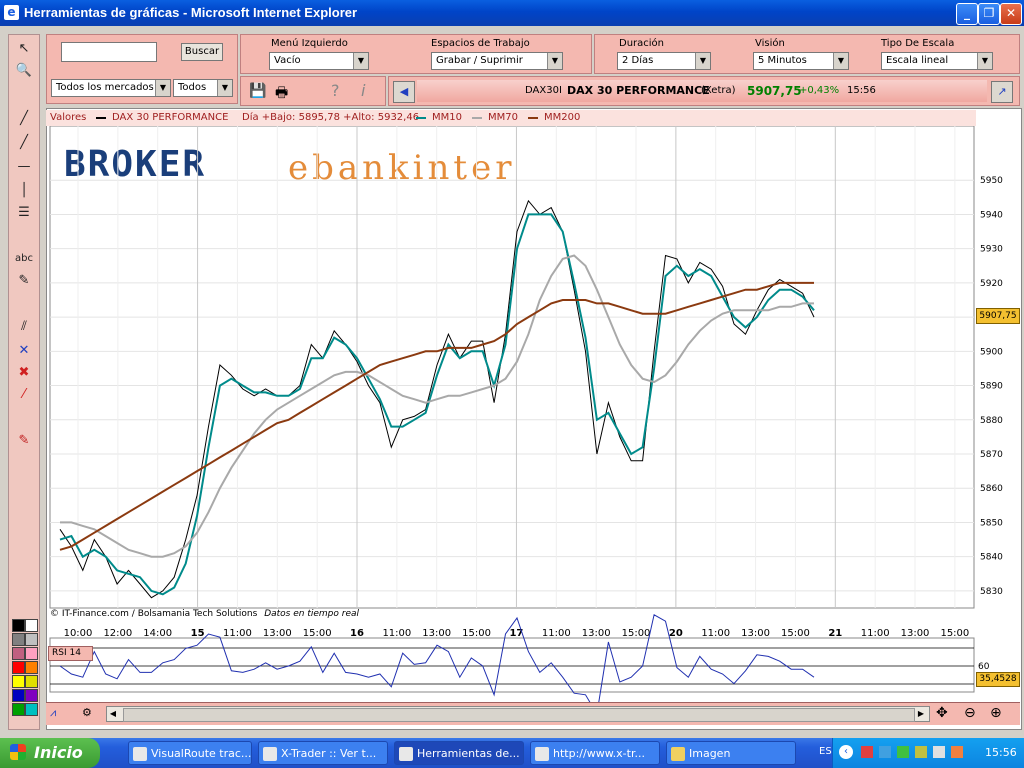 The width and height of the screenshot is (1024, 768). What do you see at coordinates (825, 751) in the screenshot?
I see `language-indicator: ES` at bounding box center [825, 751].